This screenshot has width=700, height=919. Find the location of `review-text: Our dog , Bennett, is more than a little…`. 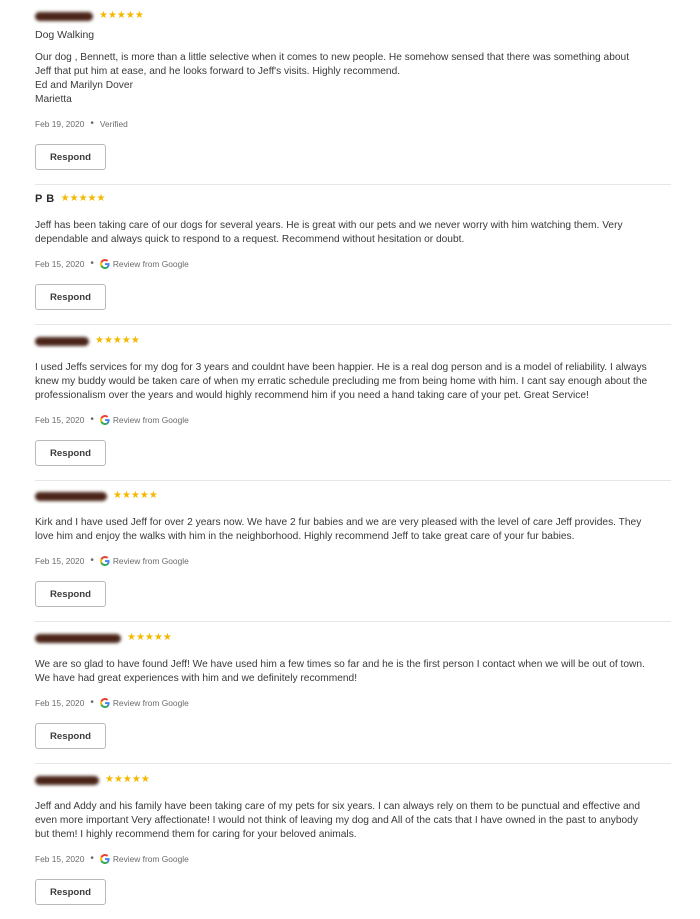

review-text: Our dog , Bennett, is more than a little… is located at coordinates (353, 79).